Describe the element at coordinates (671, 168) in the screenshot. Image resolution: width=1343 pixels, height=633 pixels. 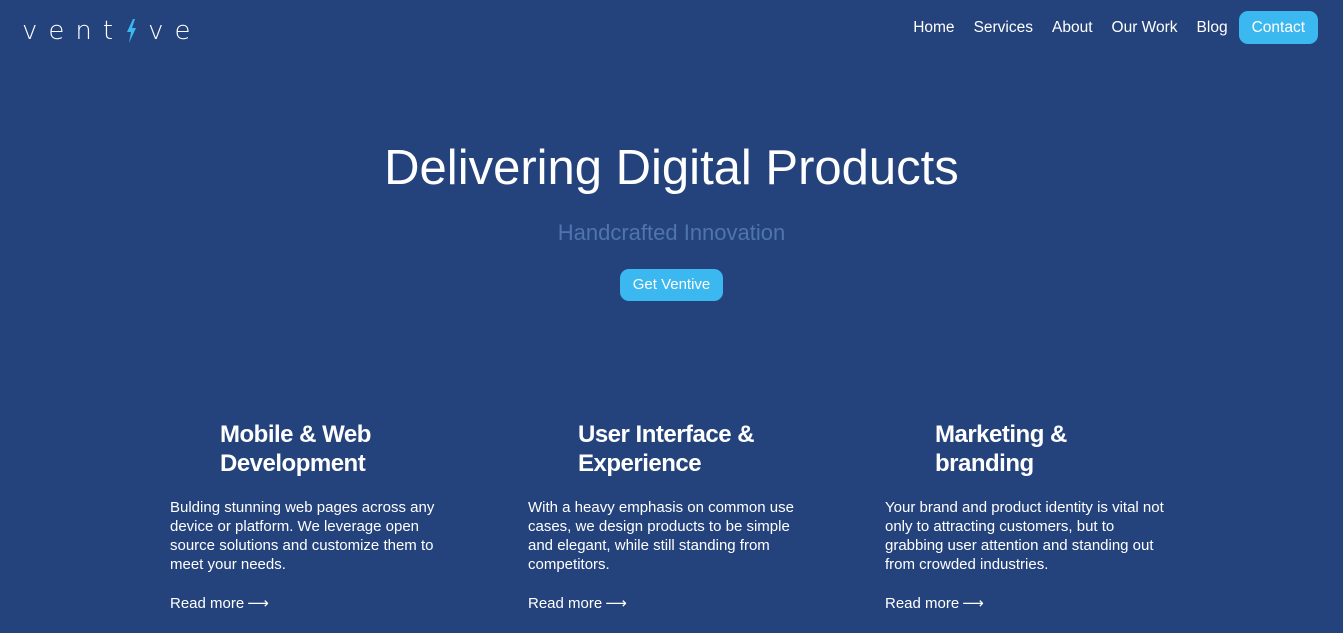
I see `hero-title: Delivering Digital Products` at that location.